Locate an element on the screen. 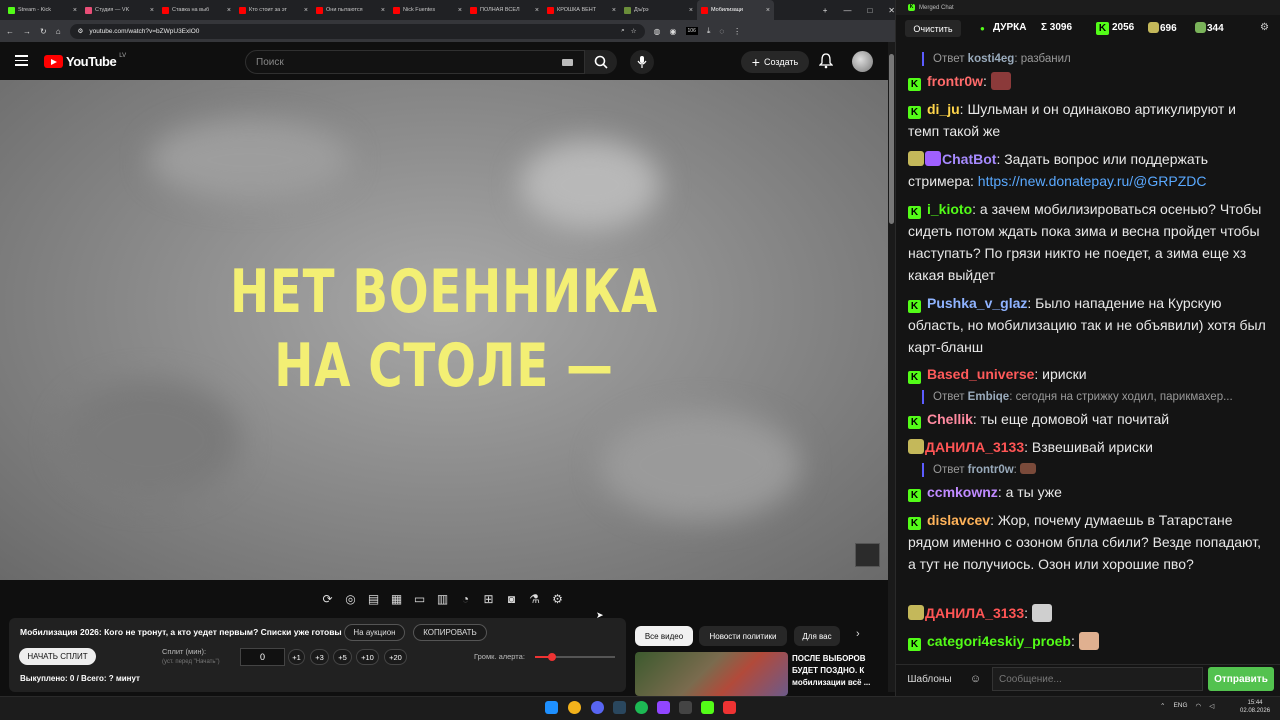 This screenshot has height=720, width=1280. chat-username: Based_universe is located at coordinates (980, 374).